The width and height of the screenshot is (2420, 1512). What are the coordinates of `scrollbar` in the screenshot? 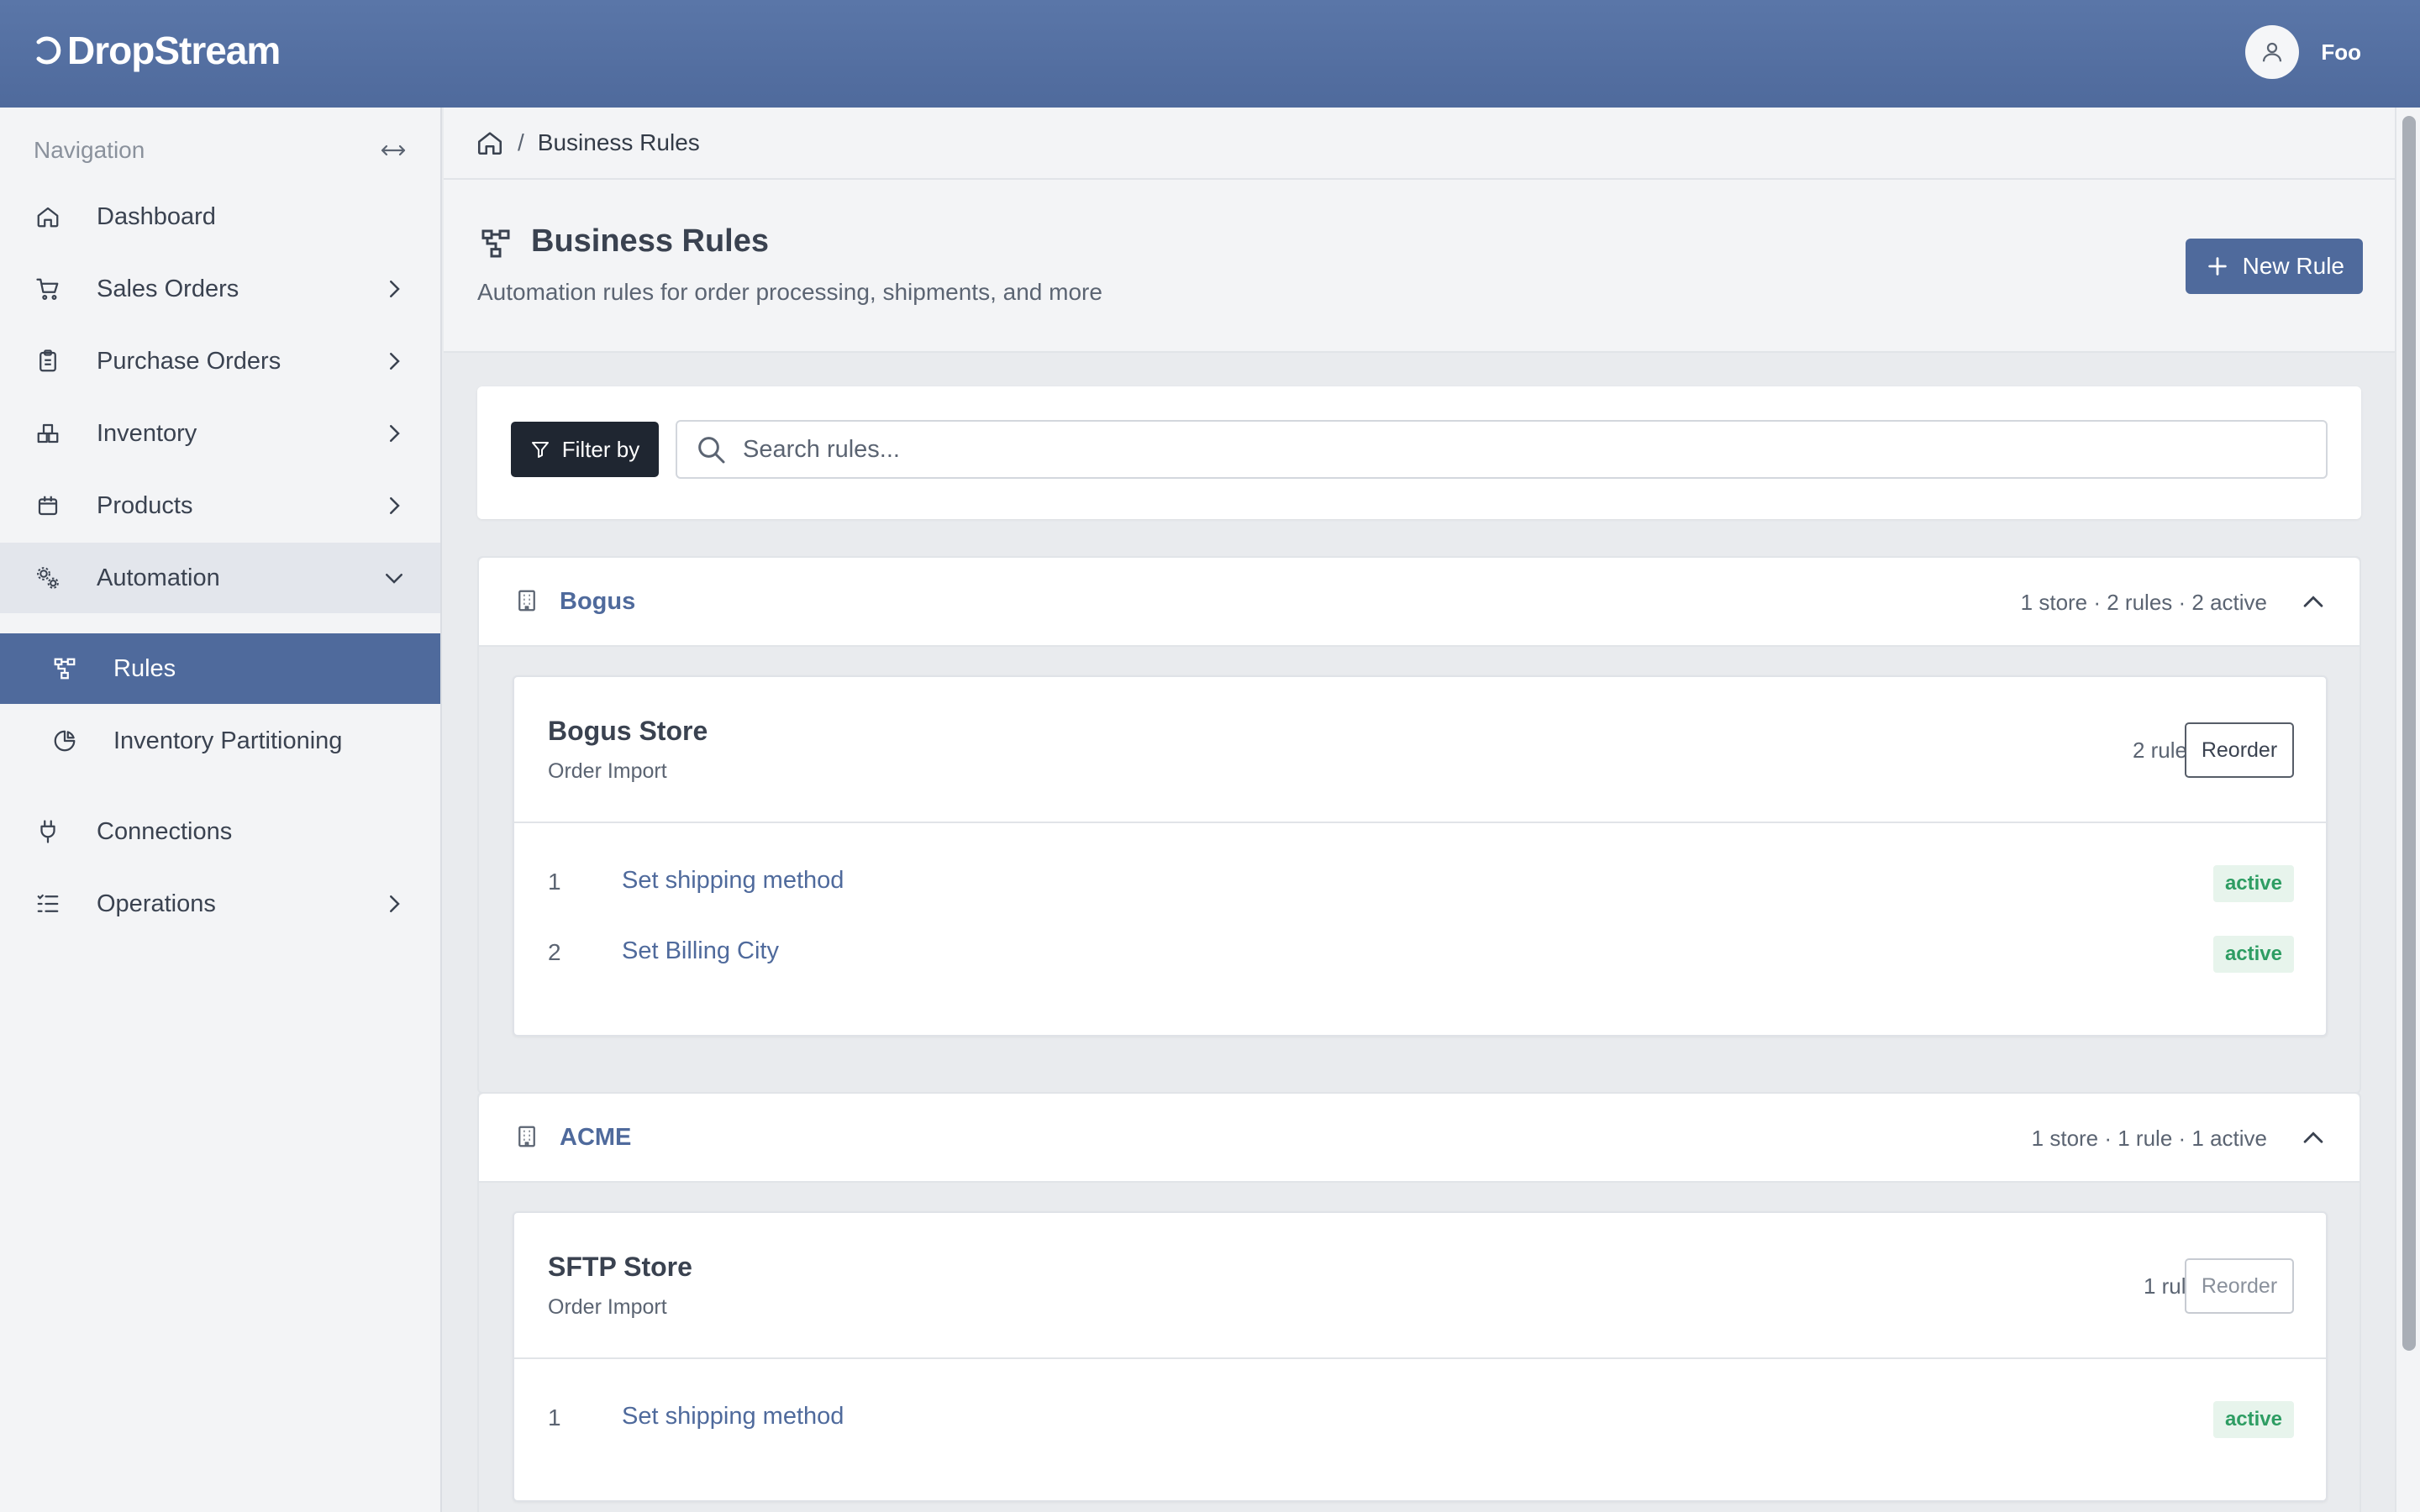 It's located at (2407, 810).